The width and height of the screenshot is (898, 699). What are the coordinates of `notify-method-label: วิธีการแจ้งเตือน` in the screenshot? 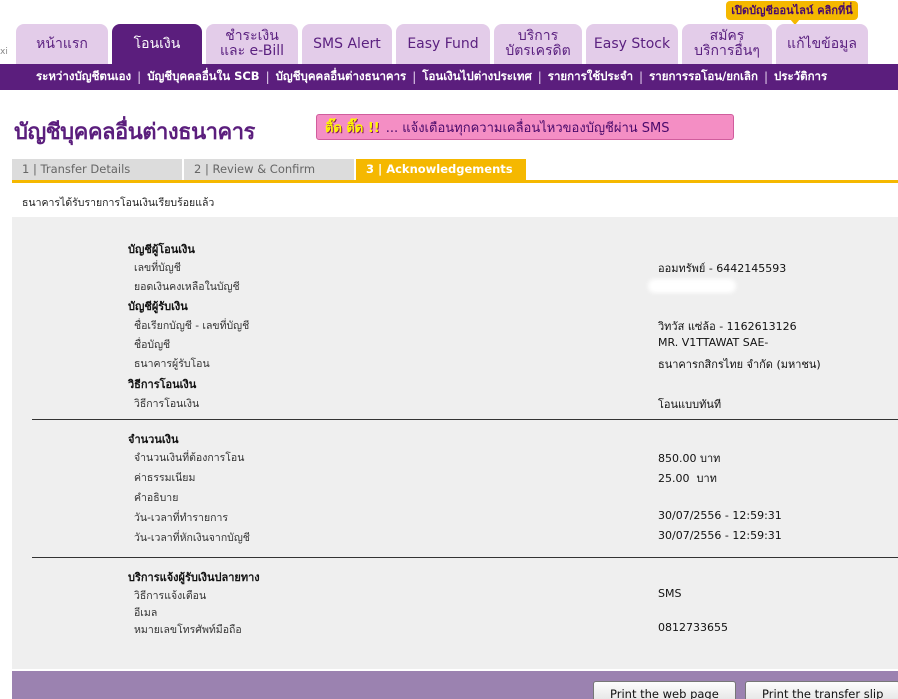 It's located at (170, 596).